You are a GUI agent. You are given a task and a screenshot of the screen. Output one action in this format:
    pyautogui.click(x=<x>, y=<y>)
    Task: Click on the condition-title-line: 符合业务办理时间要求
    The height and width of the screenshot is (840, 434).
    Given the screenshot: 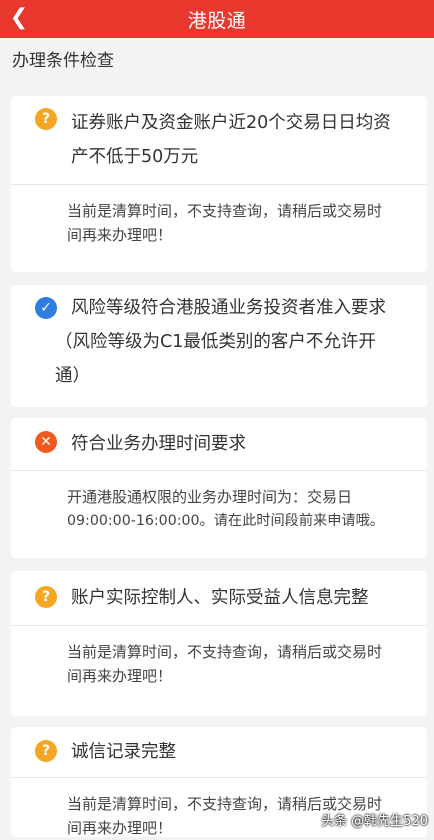 What is the action you would take?
    pyautogui.click(x=158, y=444)
    